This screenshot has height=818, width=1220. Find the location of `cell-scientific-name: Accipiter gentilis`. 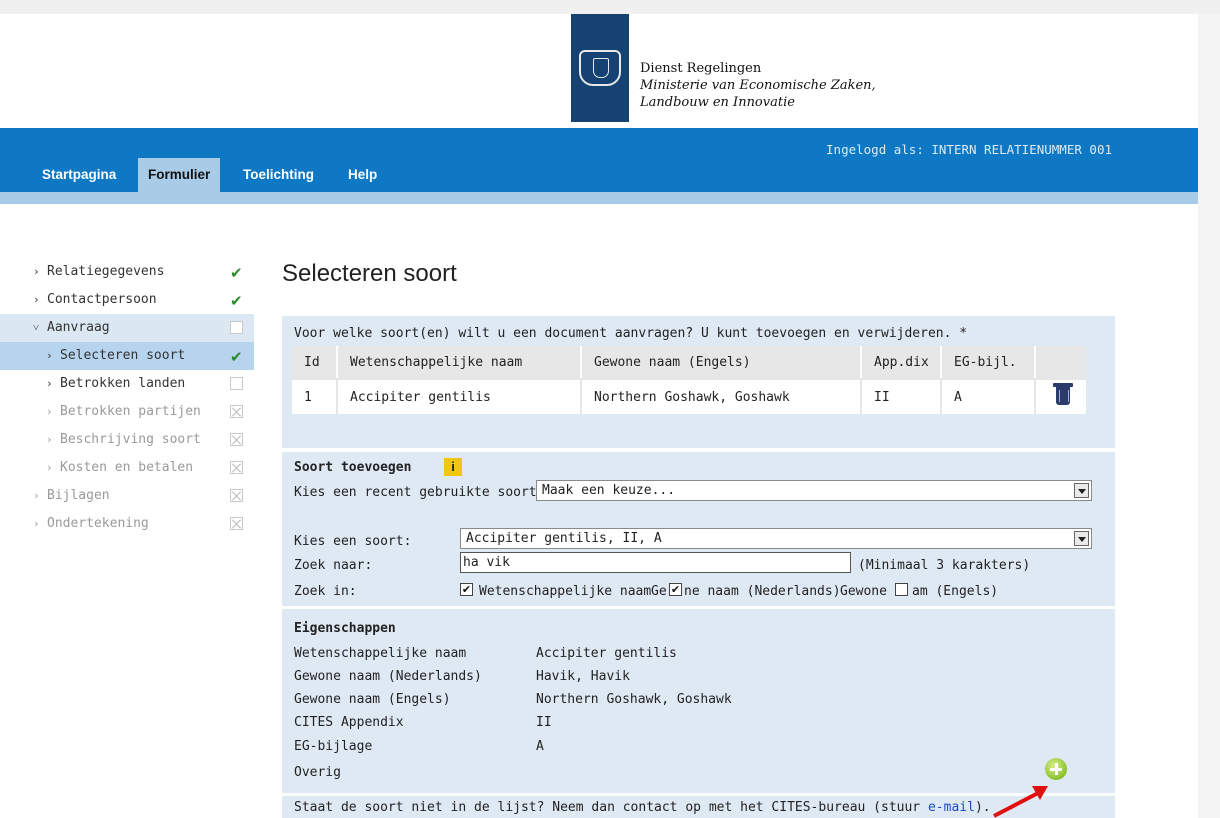

cell-scientific-name: Accipiter gentilis is located at coordinates (460, 396).